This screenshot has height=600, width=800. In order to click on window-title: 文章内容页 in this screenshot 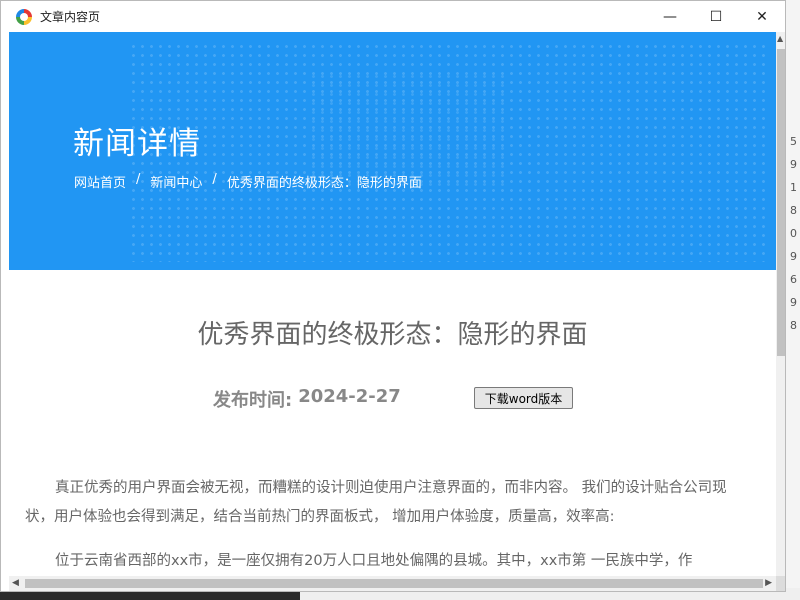, I will do `click(70, 17)`.